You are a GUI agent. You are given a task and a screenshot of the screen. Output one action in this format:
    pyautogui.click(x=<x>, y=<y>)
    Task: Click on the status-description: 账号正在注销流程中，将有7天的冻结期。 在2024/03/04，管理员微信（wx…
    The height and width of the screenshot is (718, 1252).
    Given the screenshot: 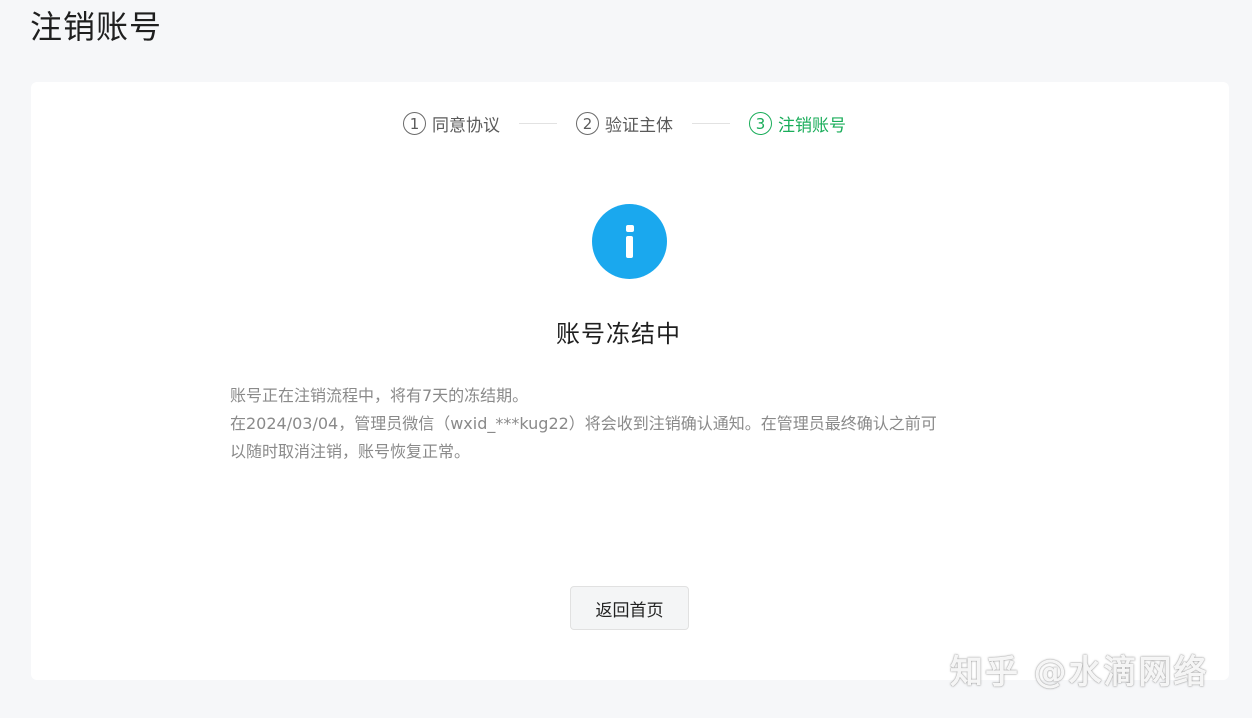 What is the action you would take?
    pyautogui.click(x=620, y=424)
    